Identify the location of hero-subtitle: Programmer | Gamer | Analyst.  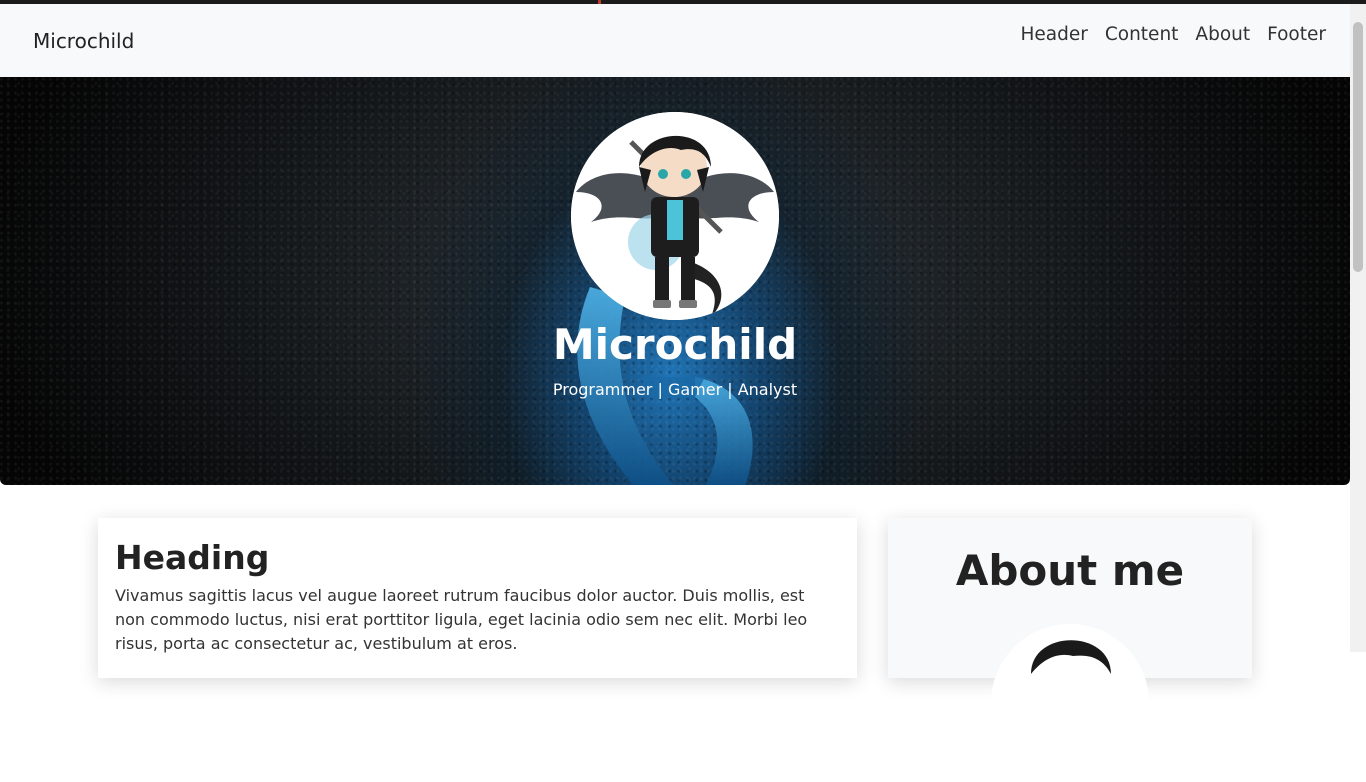
(675, 389).